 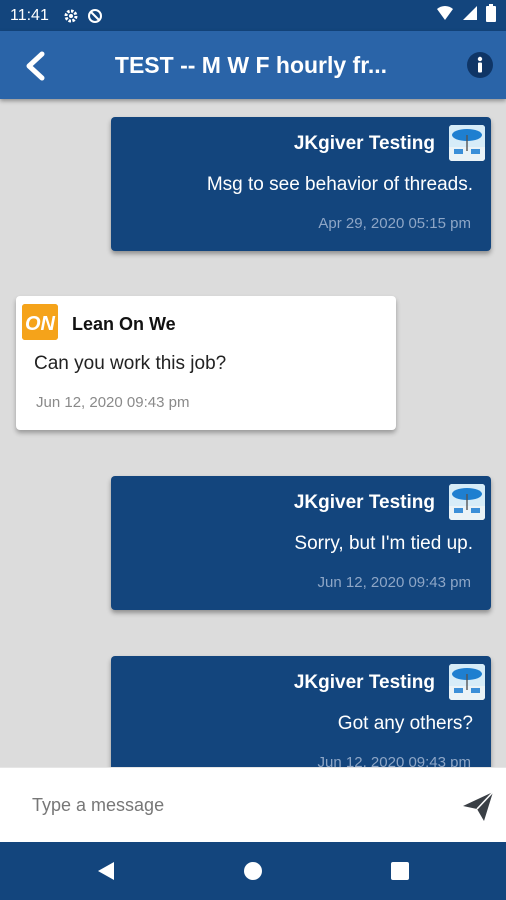 I want to click on nav-recents-button, so click(x=400, y=871).